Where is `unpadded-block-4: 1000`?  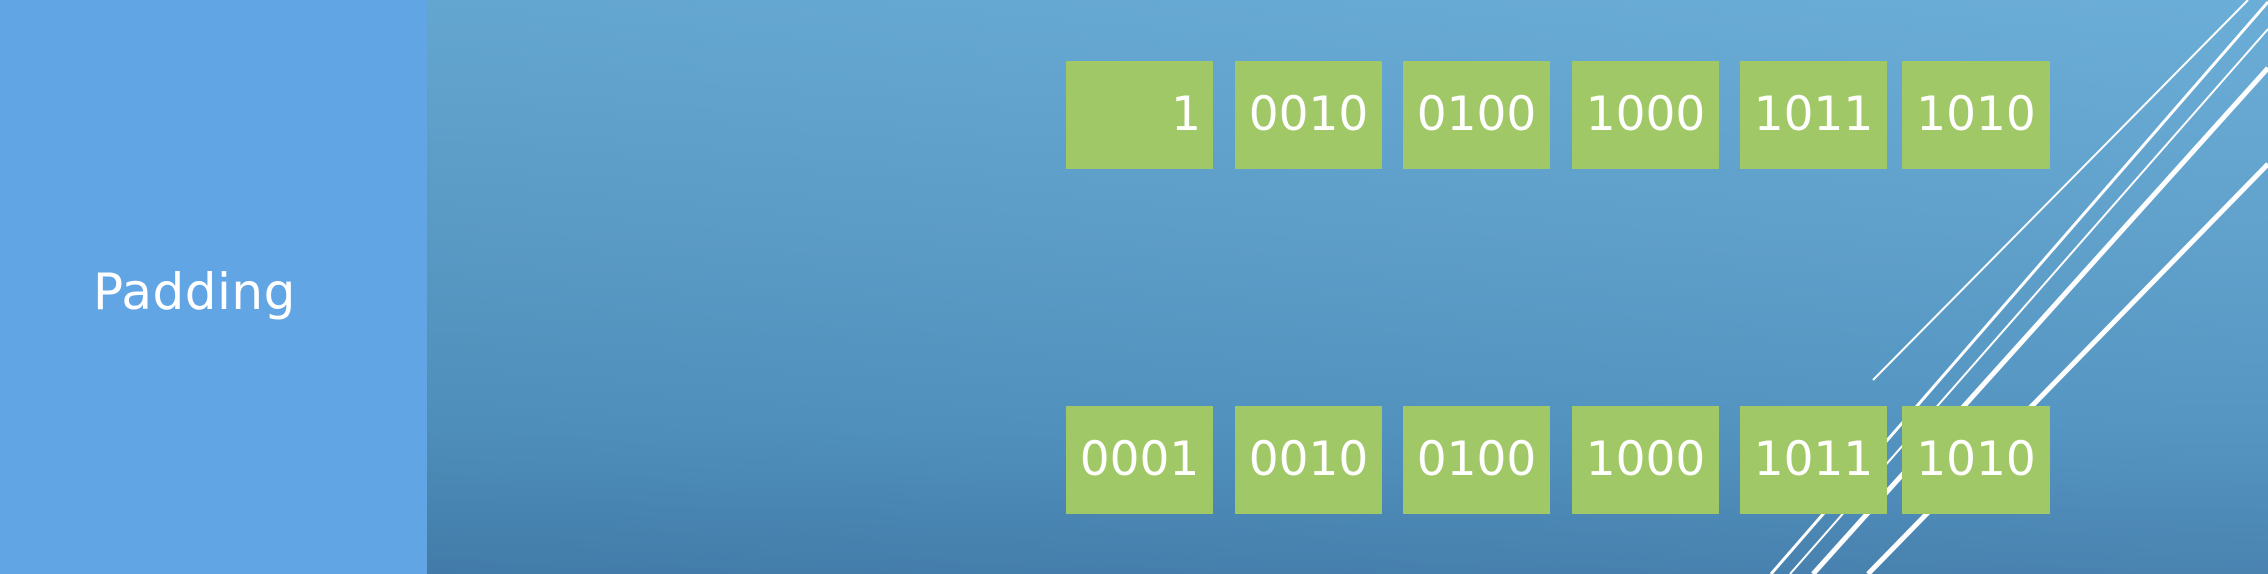
unpadded-block-4: 1000 is located at coordinates (1645, 115).